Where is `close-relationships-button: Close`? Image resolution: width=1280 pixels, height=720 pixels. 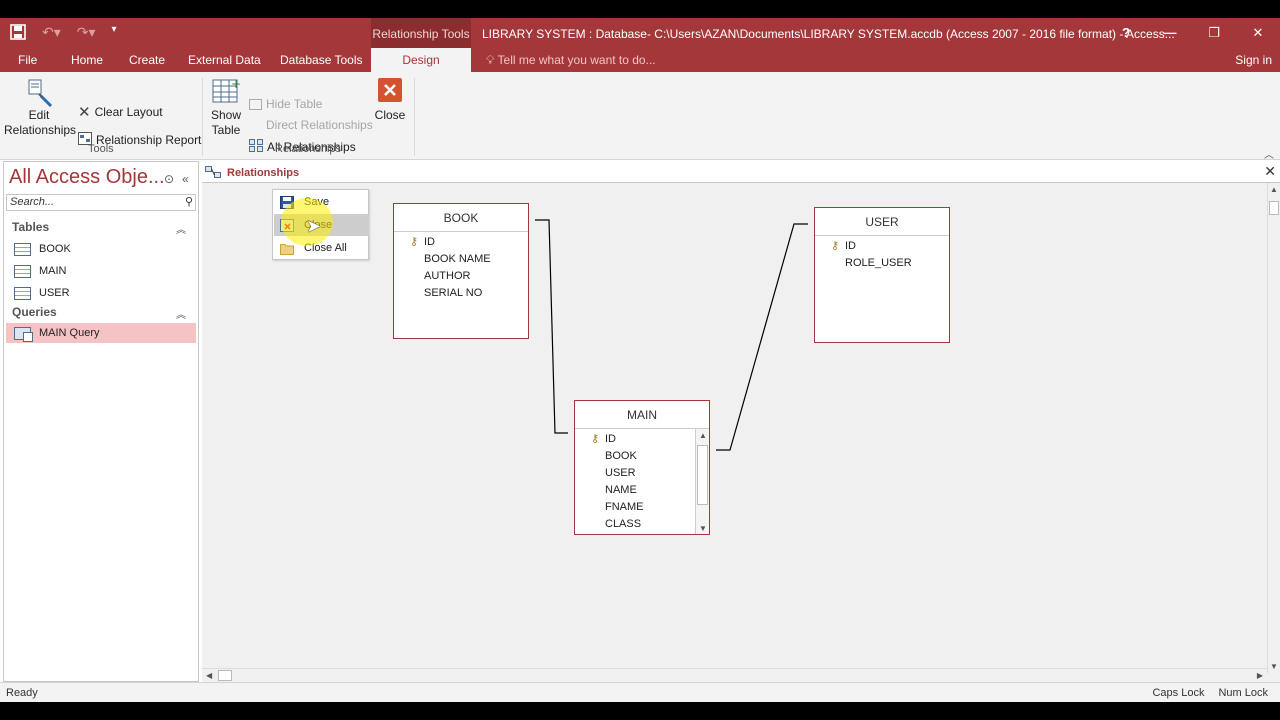 close-relationships-button: Close is located at coordinates (390, 100).